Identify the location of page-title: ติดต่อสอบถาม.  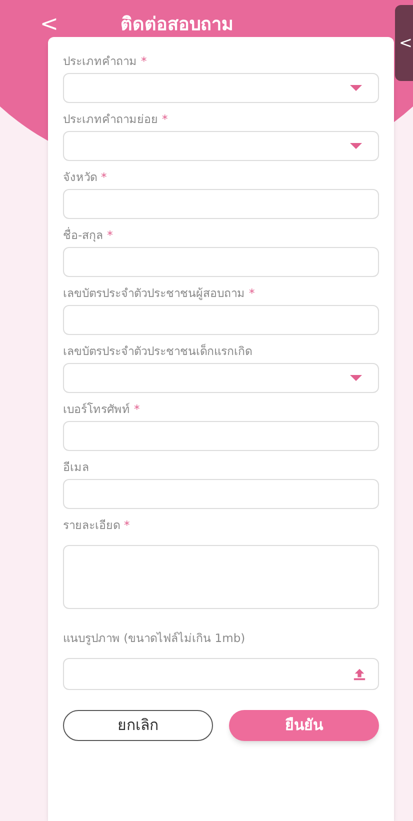
(177, 25).